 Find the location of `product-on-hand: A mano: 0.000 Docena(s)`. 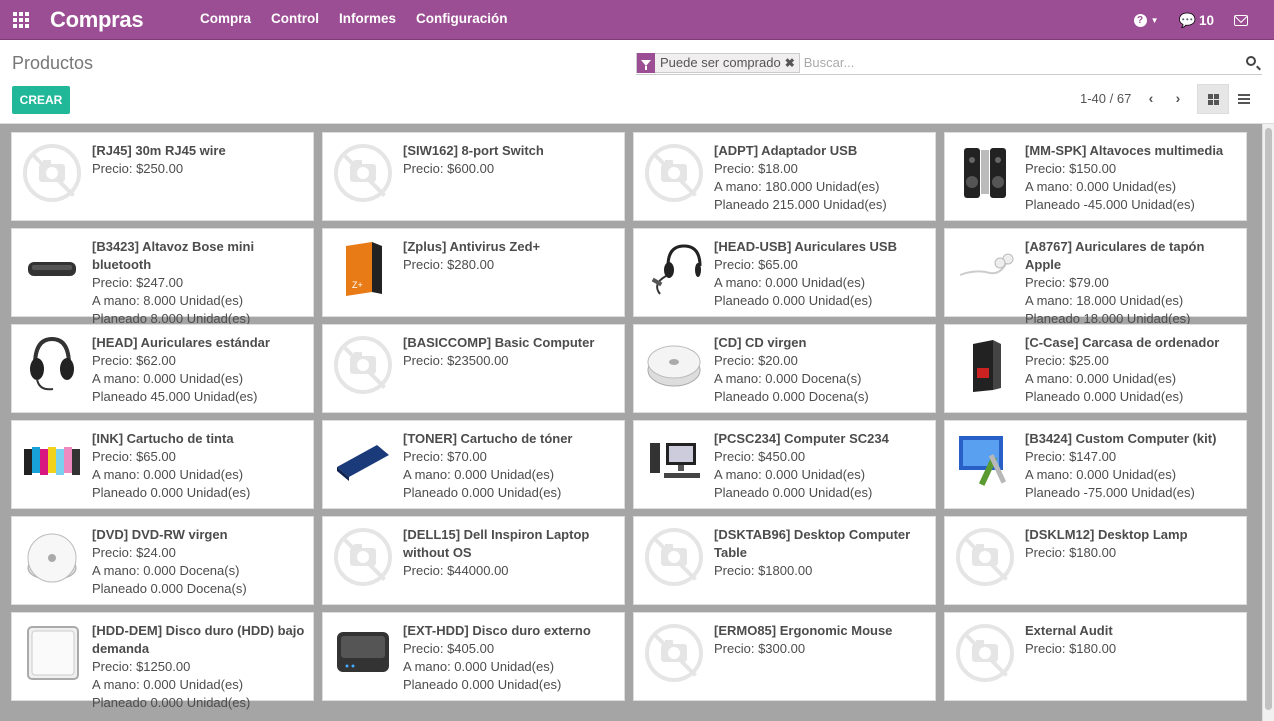

product-on-hand: A mano: 0.000 Docena(s) is located at coordinates (788, 378).